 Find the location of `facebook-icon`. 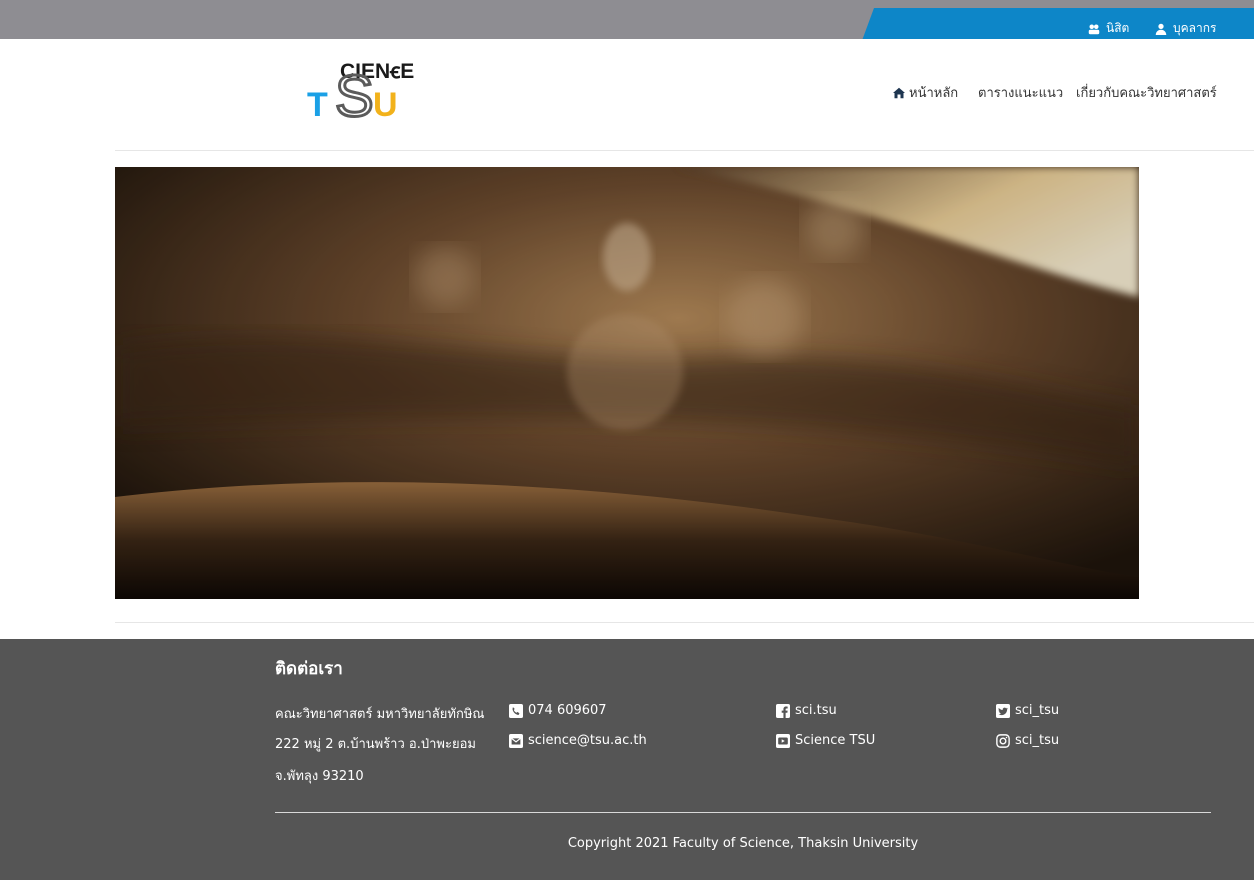

facebook-icon is located at coordinates (783, 710).